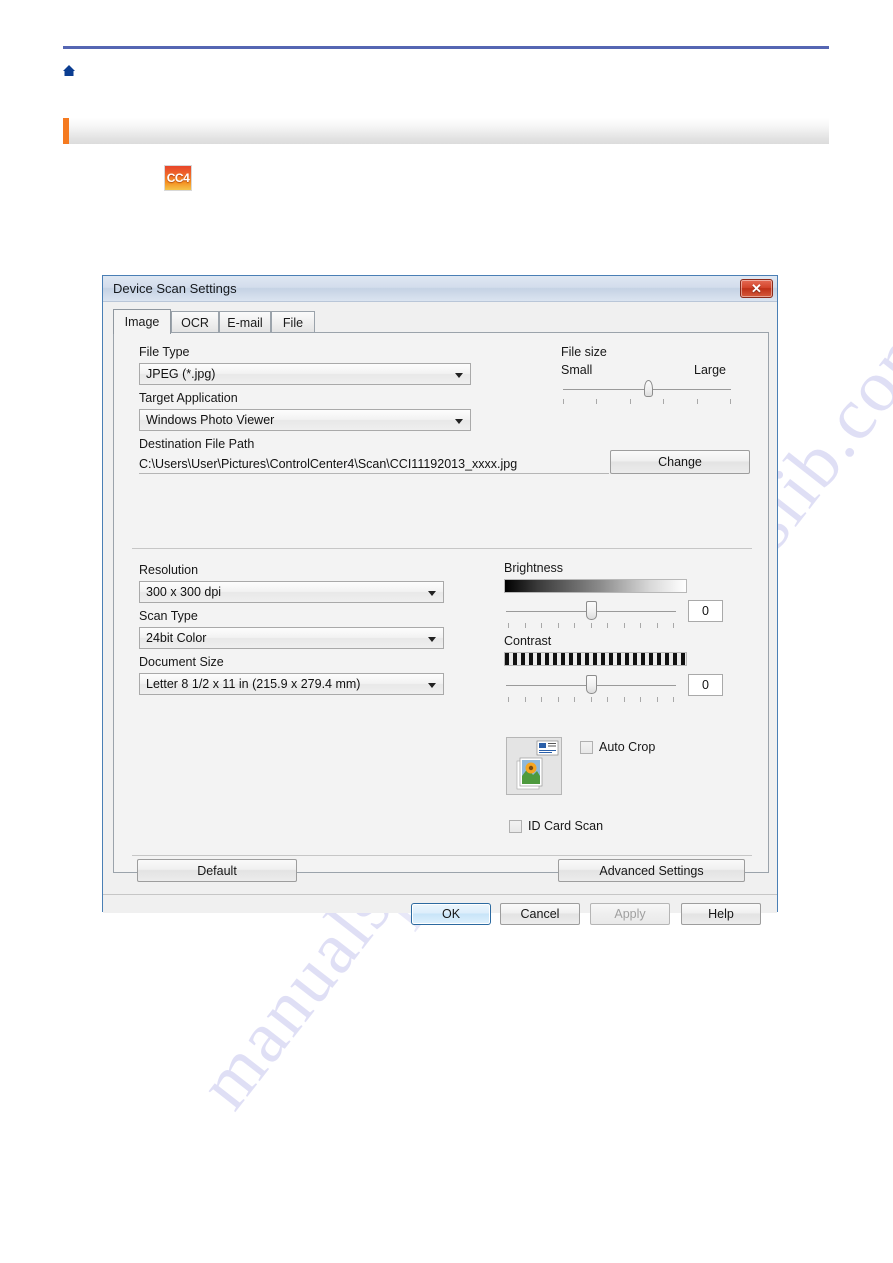 The height and width of the screenshot is (1263, 893). I want to click on brightness-label: Brightness, so click(534, 568).